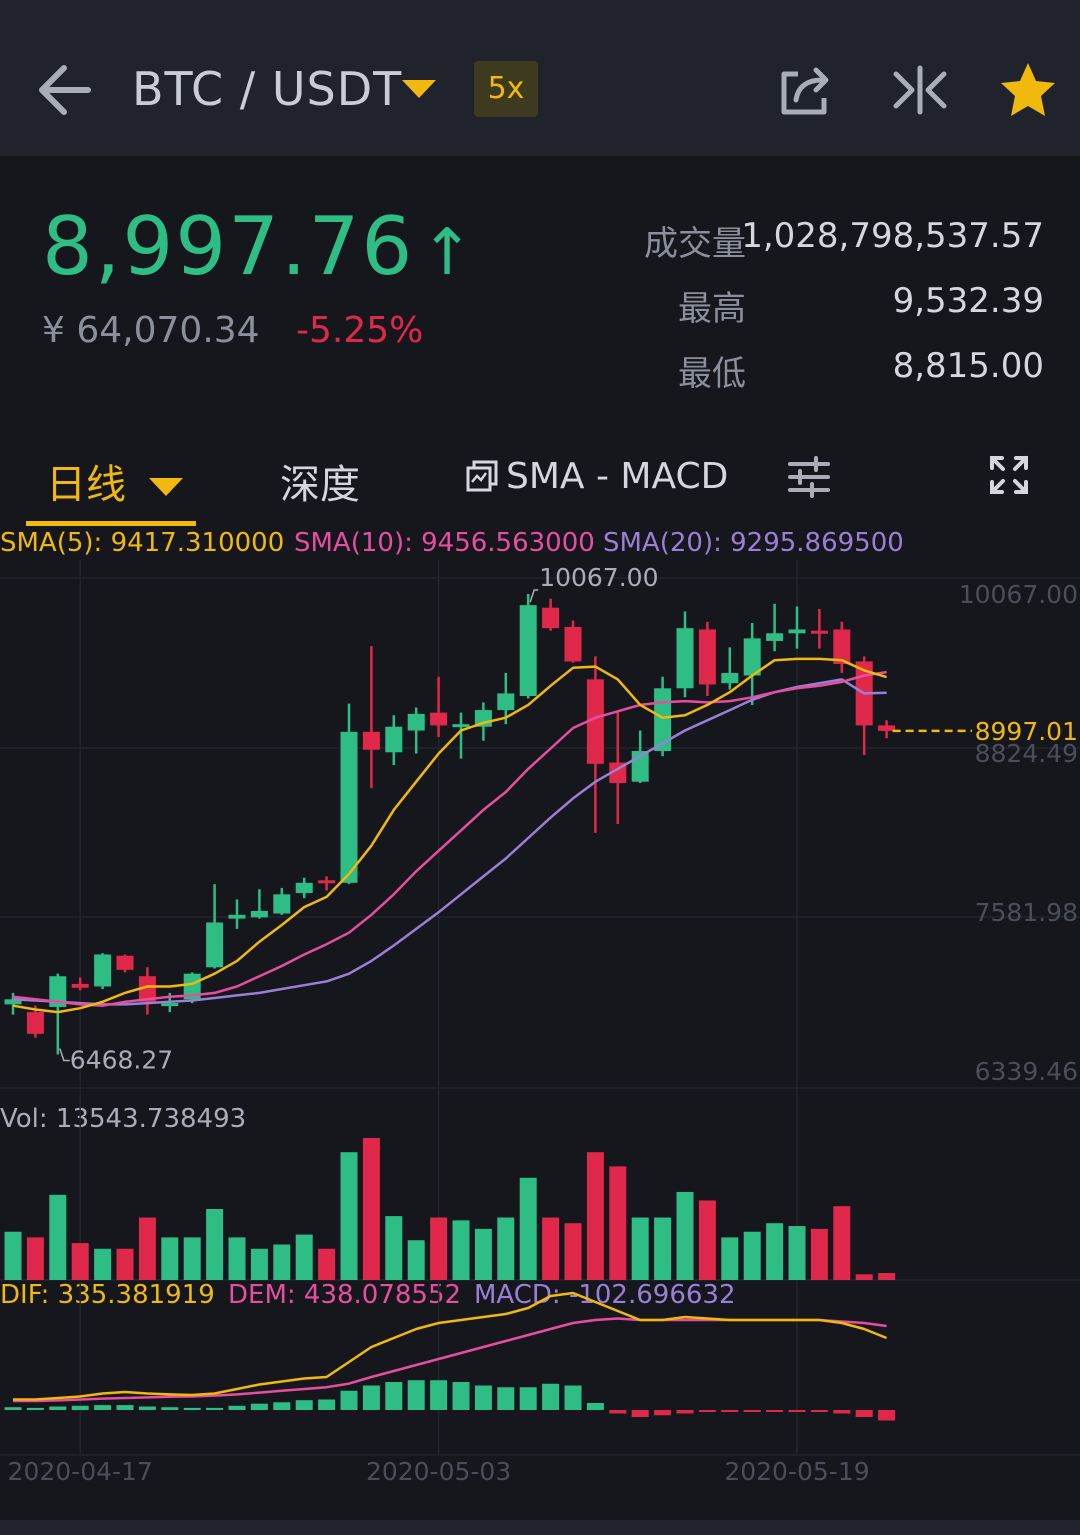 This screenshot has height=1535, width=1080. I want to click on high-marker-label: 10067.00, so click(598, 577).